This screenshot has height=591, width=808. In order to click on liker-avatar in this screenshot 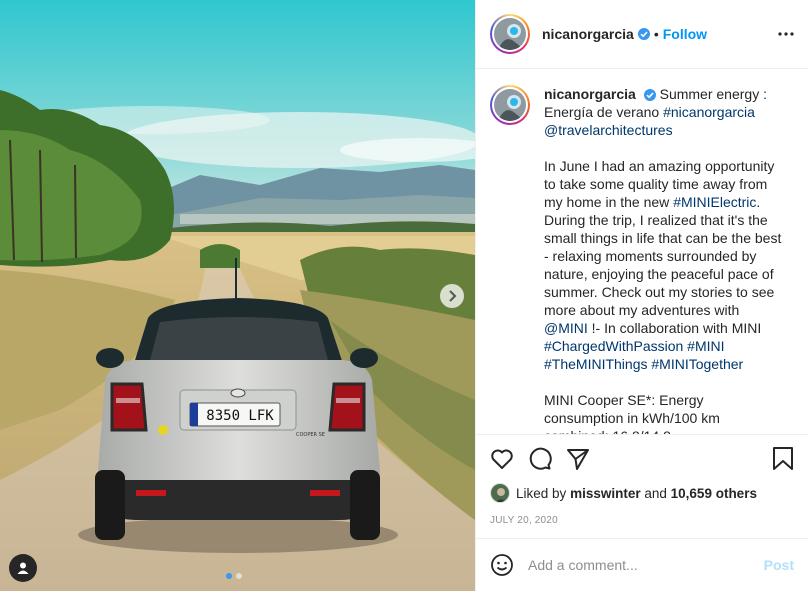, I will do `click(500, 493)`.